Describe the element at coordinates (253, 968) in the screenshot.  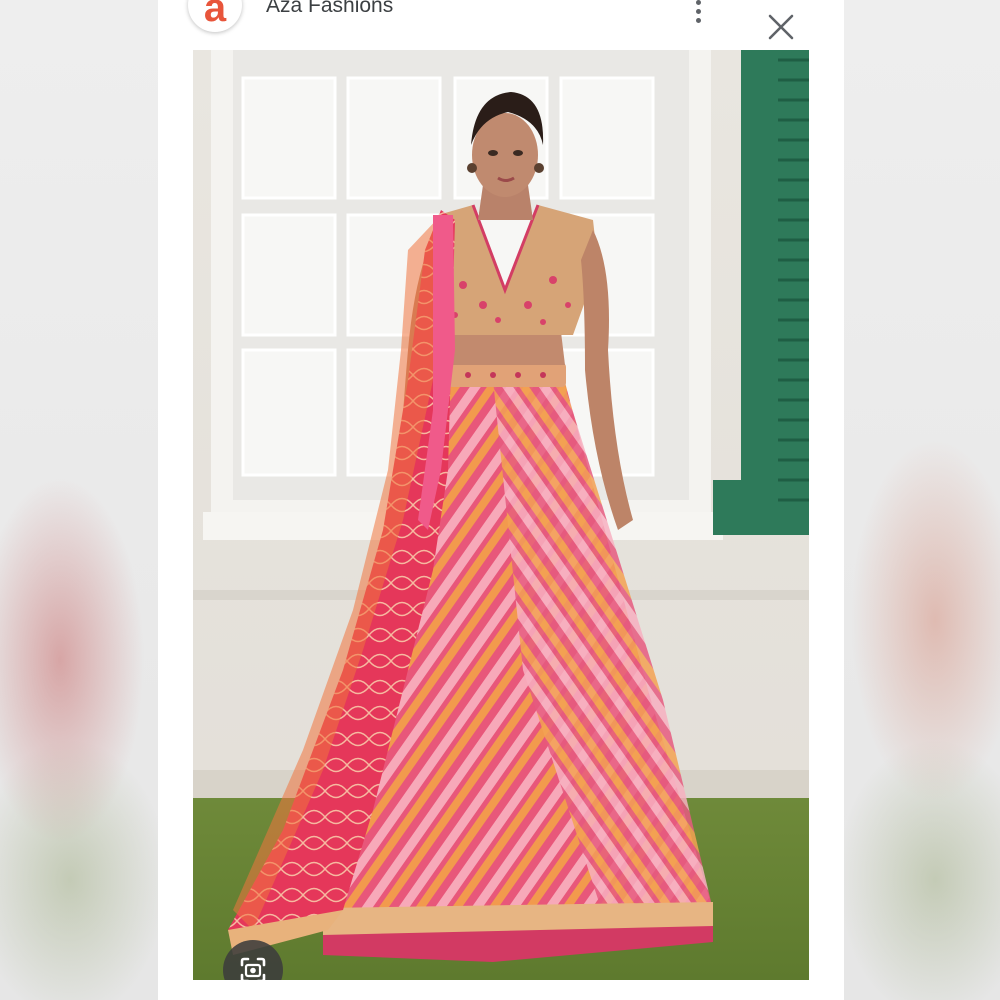
I see `lens-camera-icon` at that location.